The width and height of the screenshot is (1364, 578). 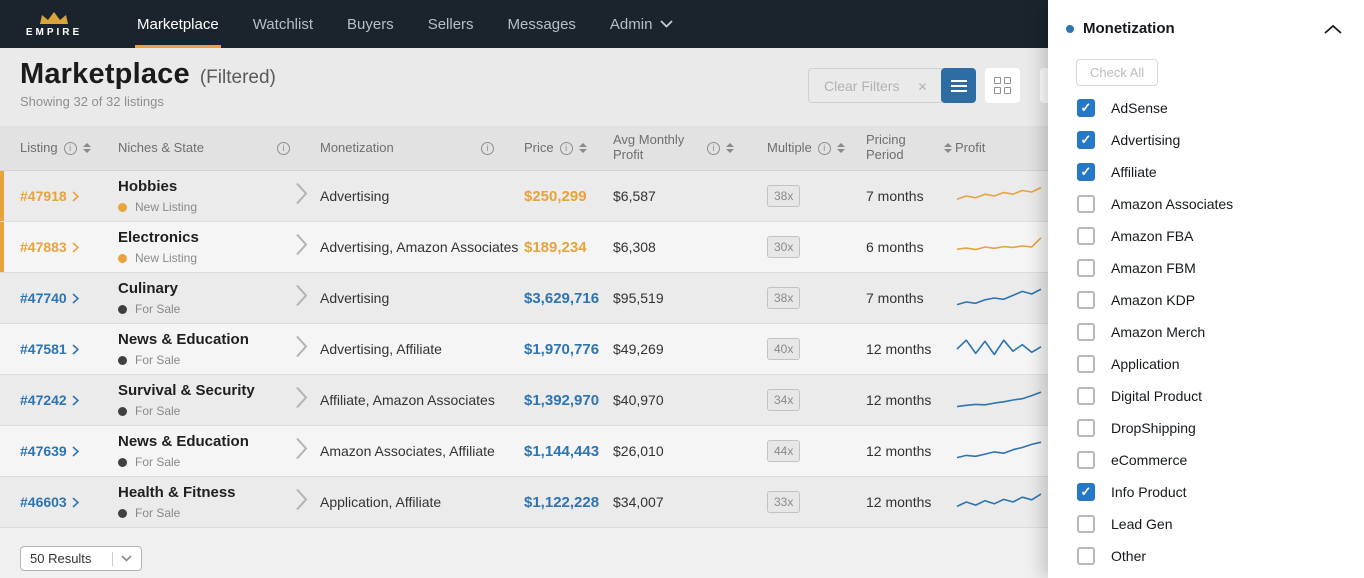 I want to click on listing-id: #47918, so click(x=43, y=196).